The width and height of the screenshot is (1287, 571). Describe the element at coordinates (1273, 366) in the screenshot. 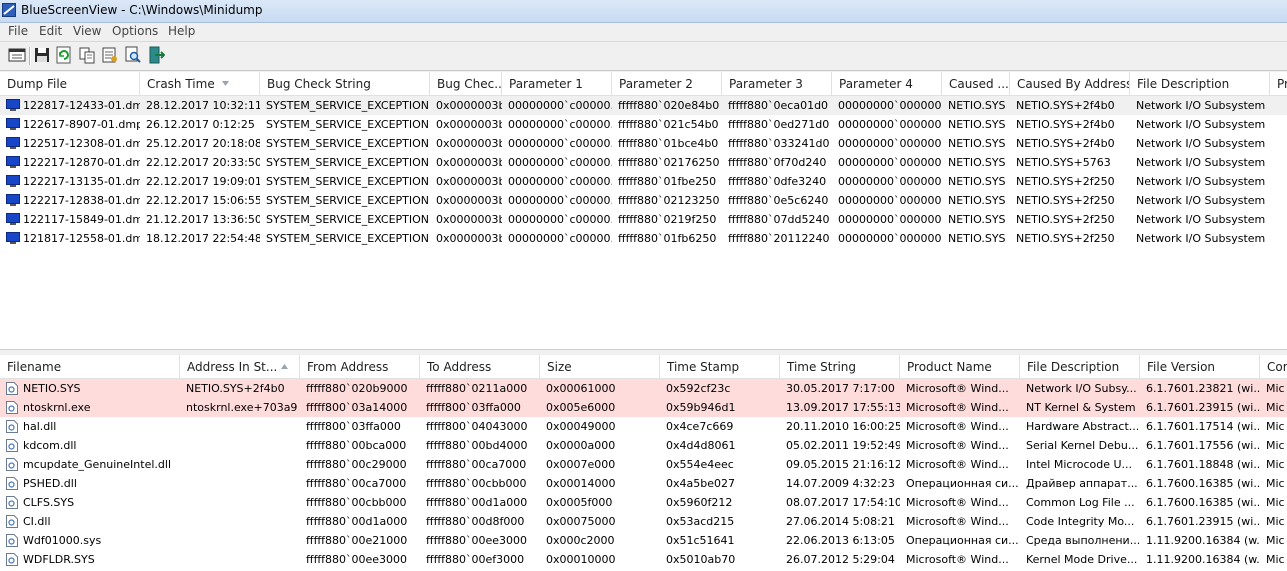

I see `column-company: Cor` at that location.